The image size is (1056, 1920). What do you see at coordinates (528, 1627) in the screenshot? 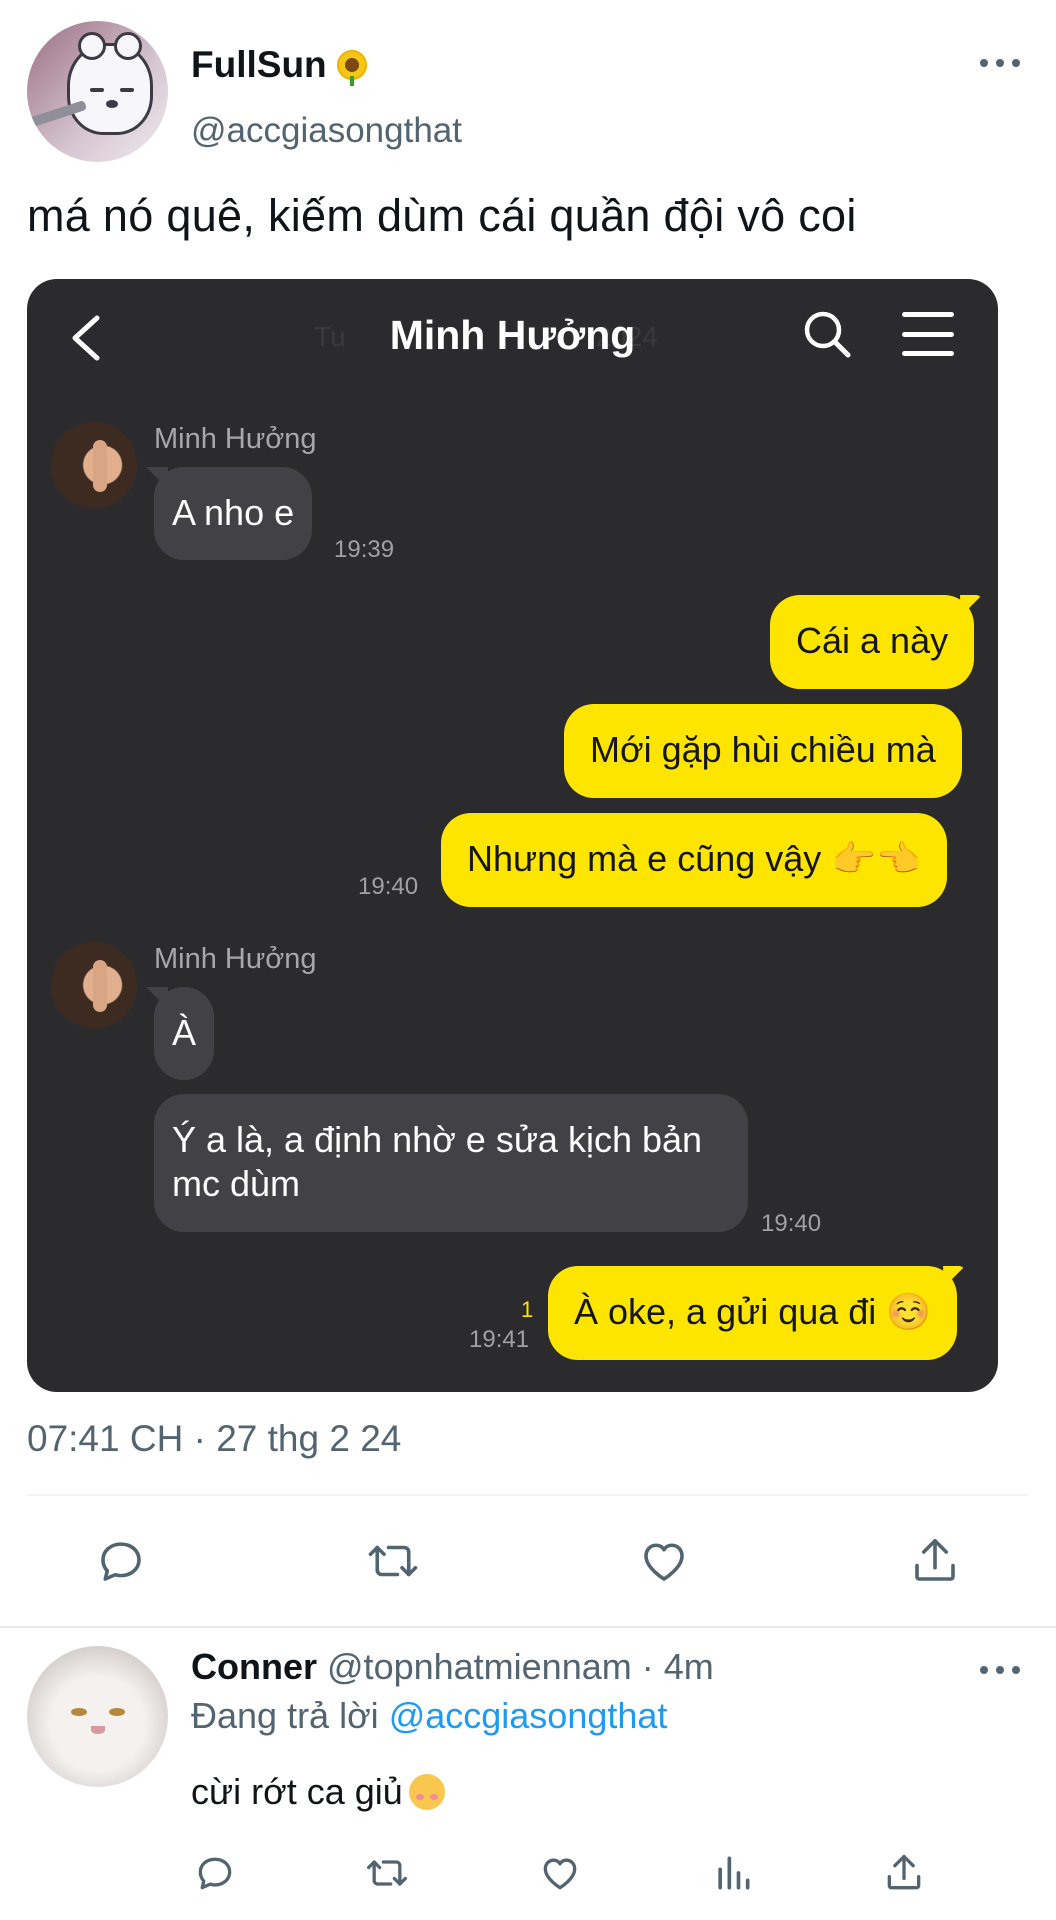
I see `section-separator` at bounding box center [528, 1627].